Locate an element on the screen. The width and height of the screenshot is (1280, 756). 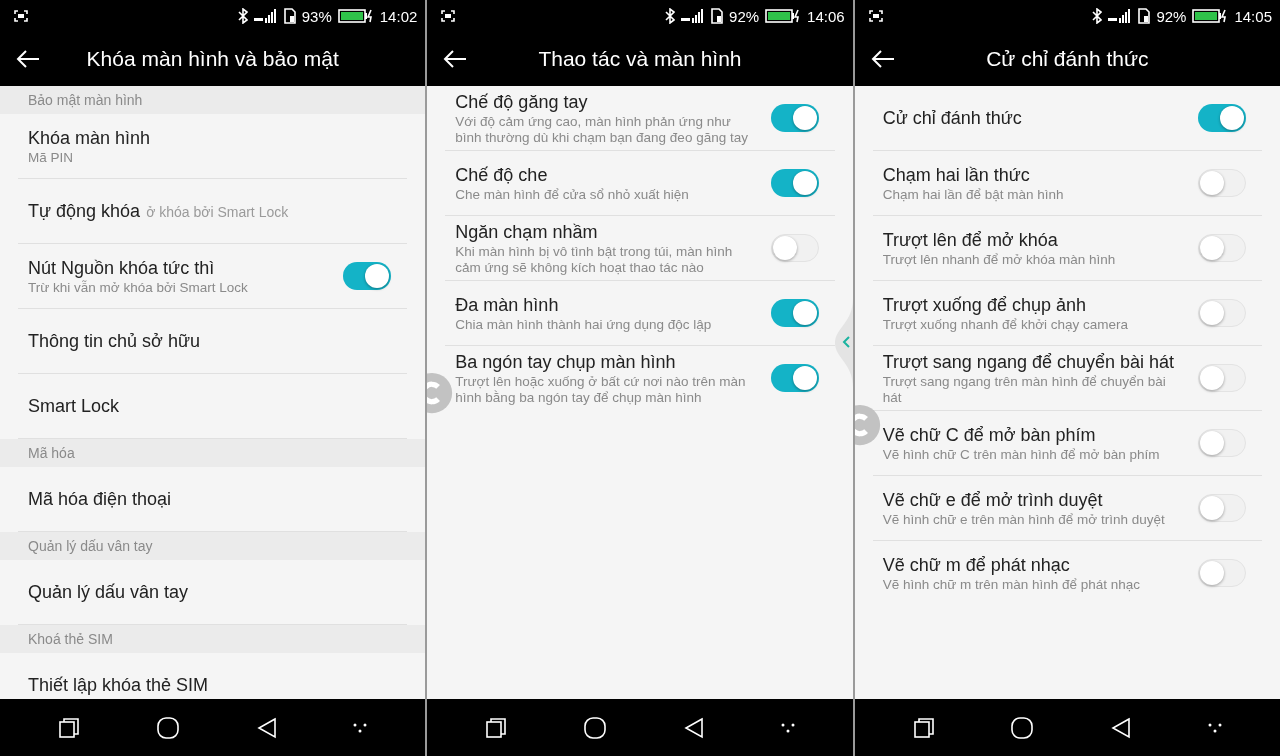
setting-title: Chế độ găng tay is located at coordinates (522, 102).